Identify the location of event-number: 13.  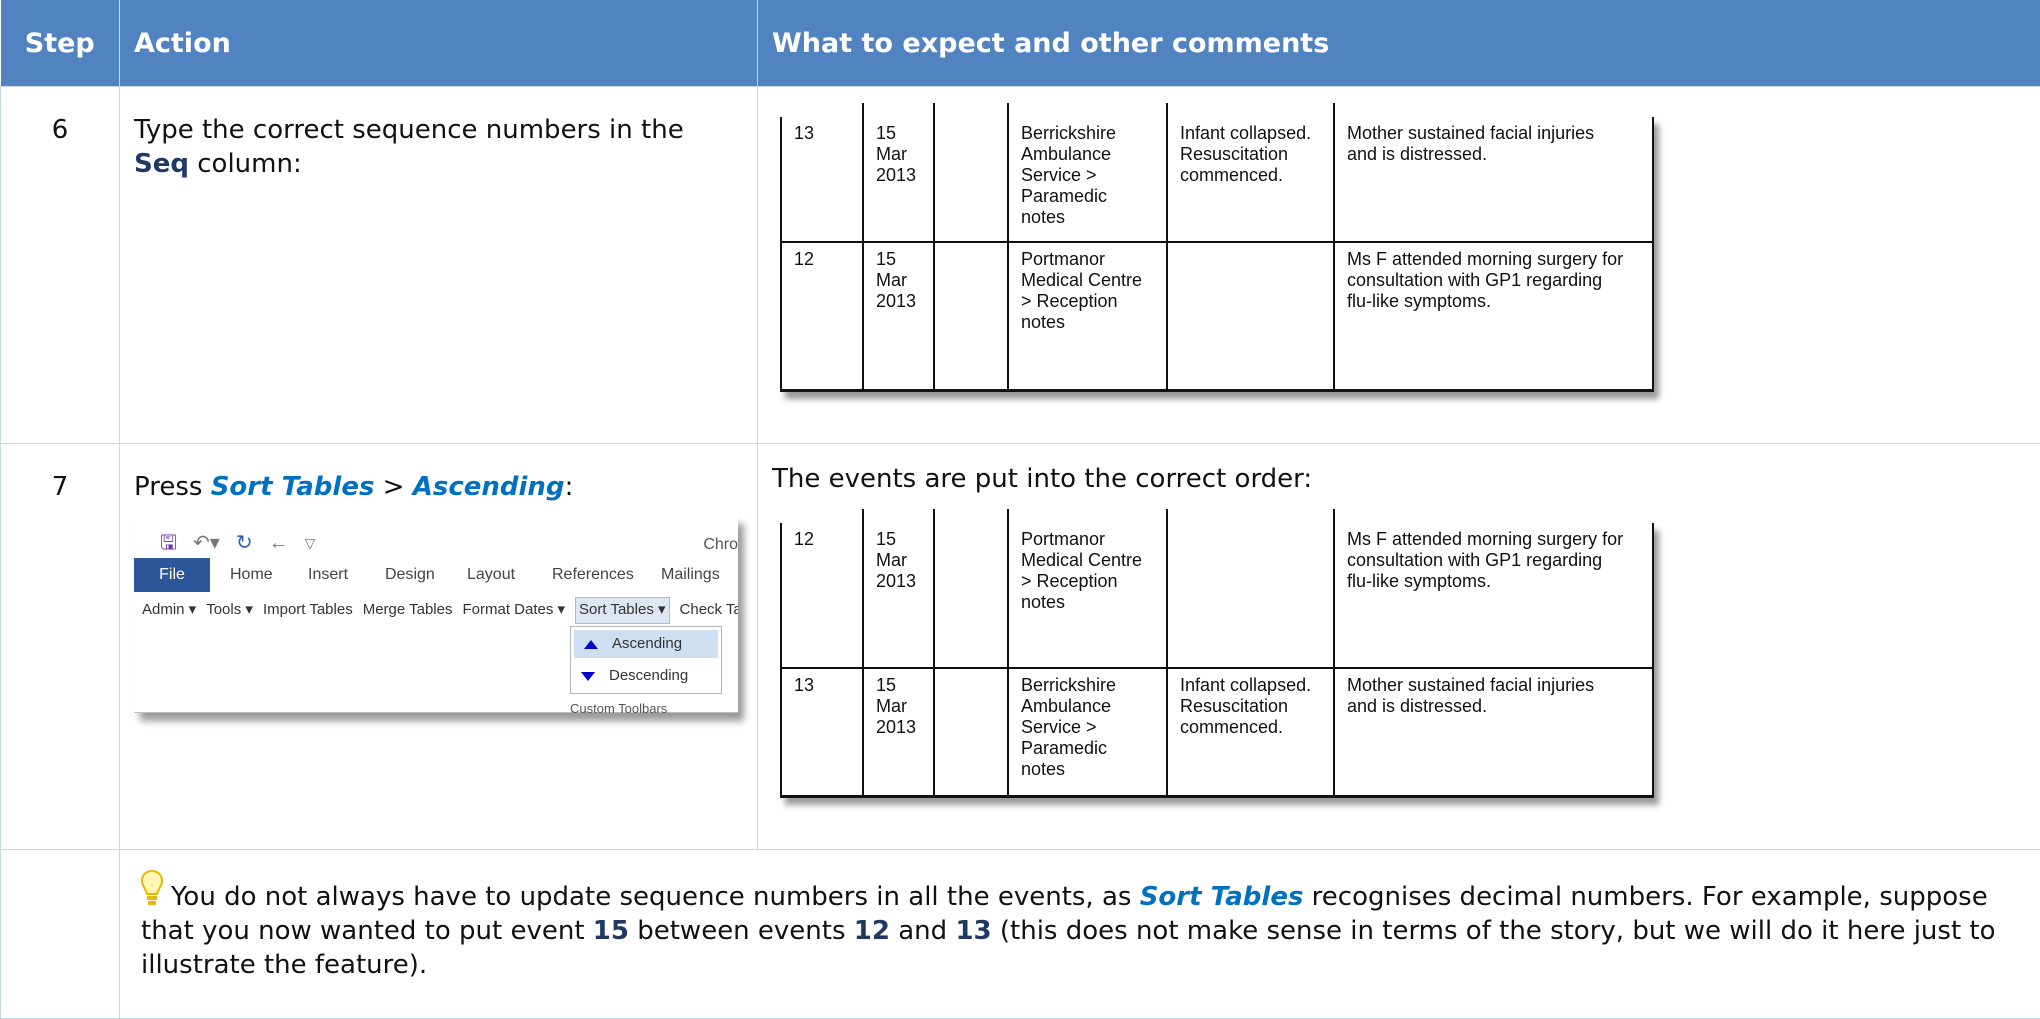
(973, 931).